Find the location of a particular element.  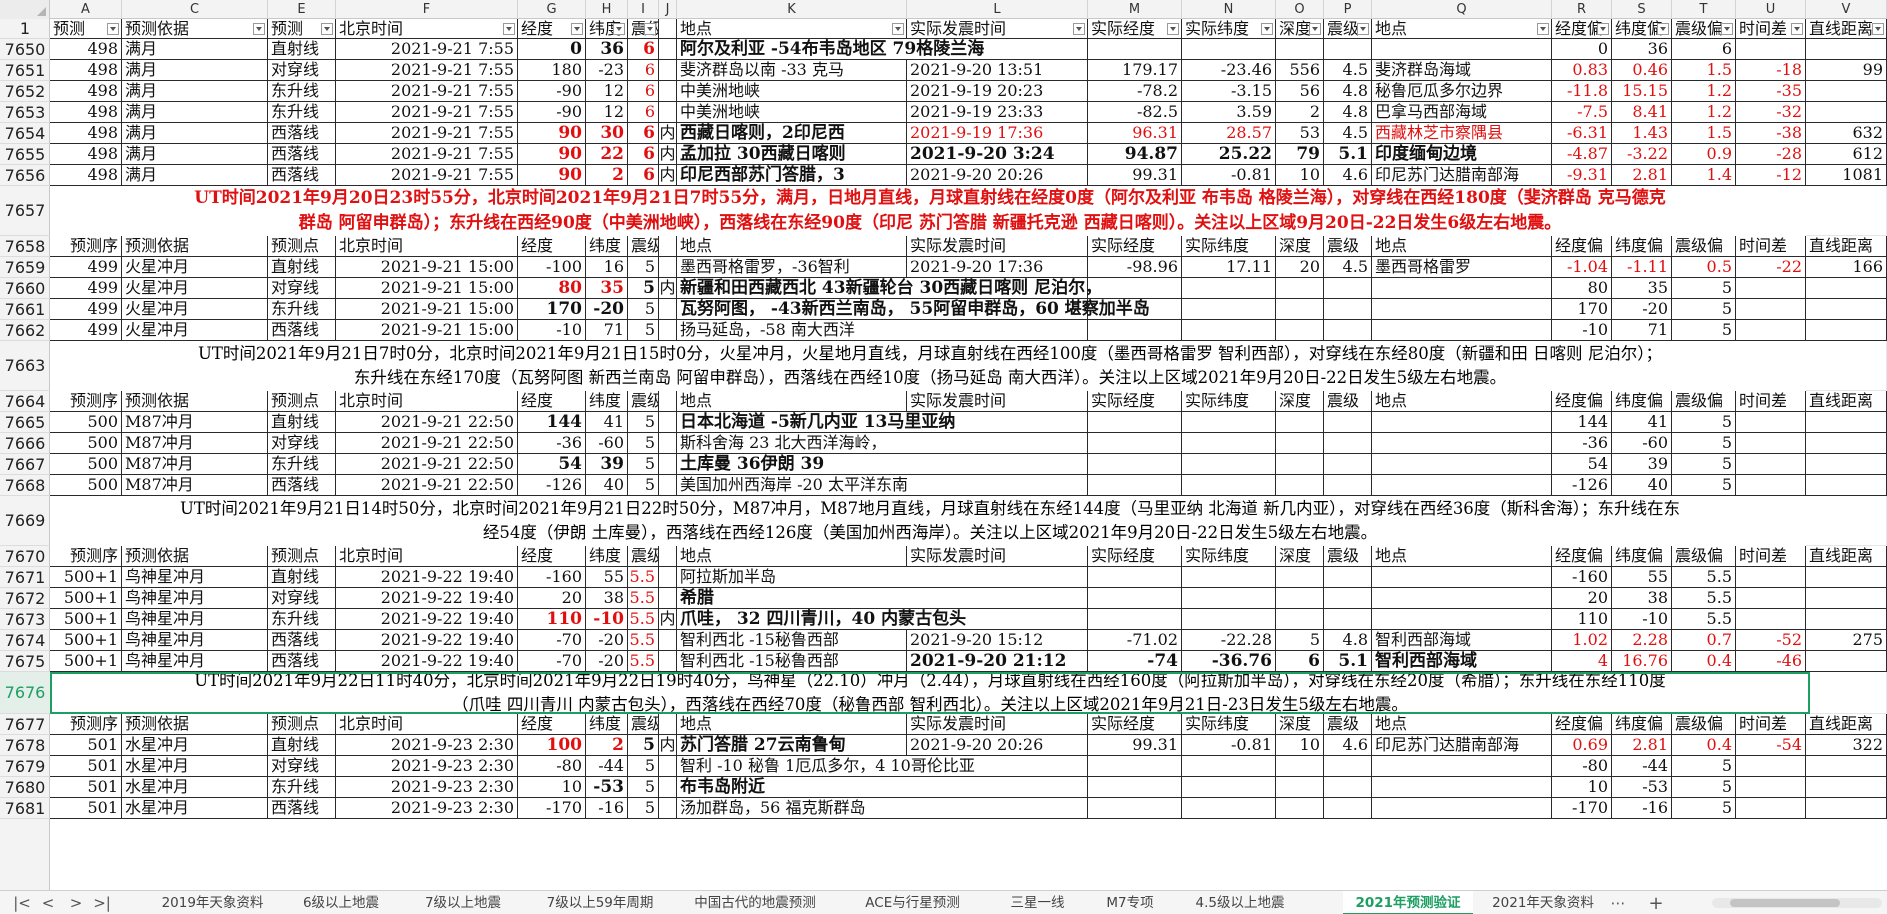

horizontal-scrollbar is located at coordinates (1797, 903).